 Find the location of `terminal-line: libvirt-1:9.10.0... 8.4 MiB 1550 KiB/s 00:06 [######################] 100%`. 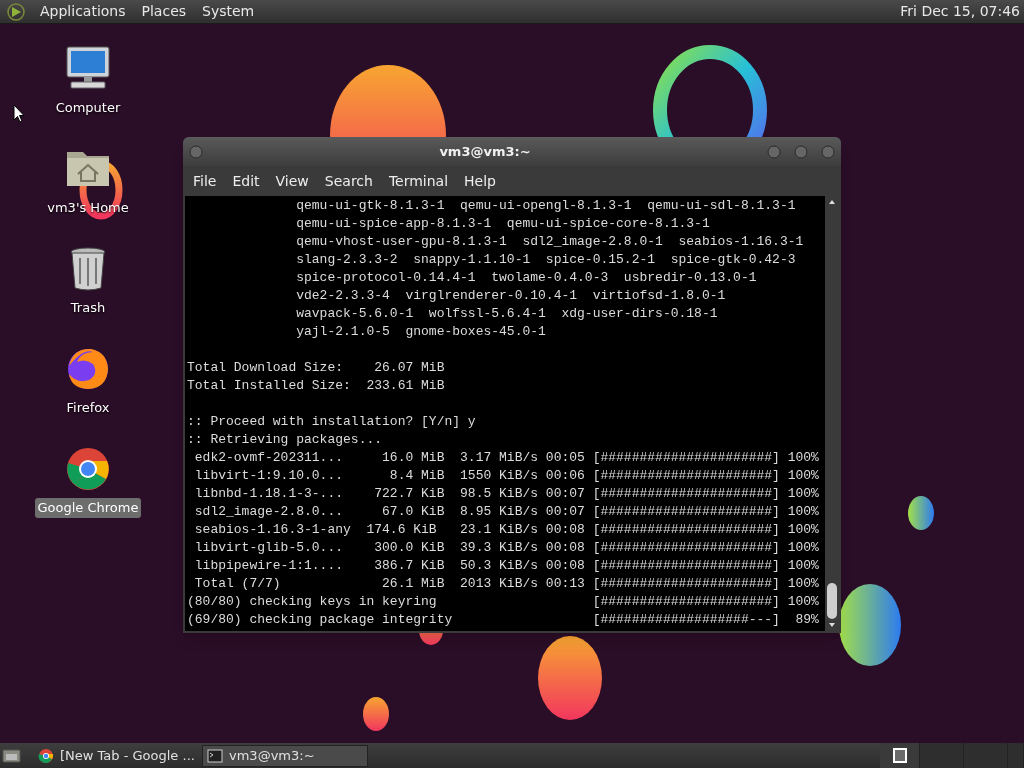

terminal-line: libvirt-1:9.10.0... 8.4 MiB 1550 KiB/s 00:06 [######################] 100% is located at coordinates (506, 476).